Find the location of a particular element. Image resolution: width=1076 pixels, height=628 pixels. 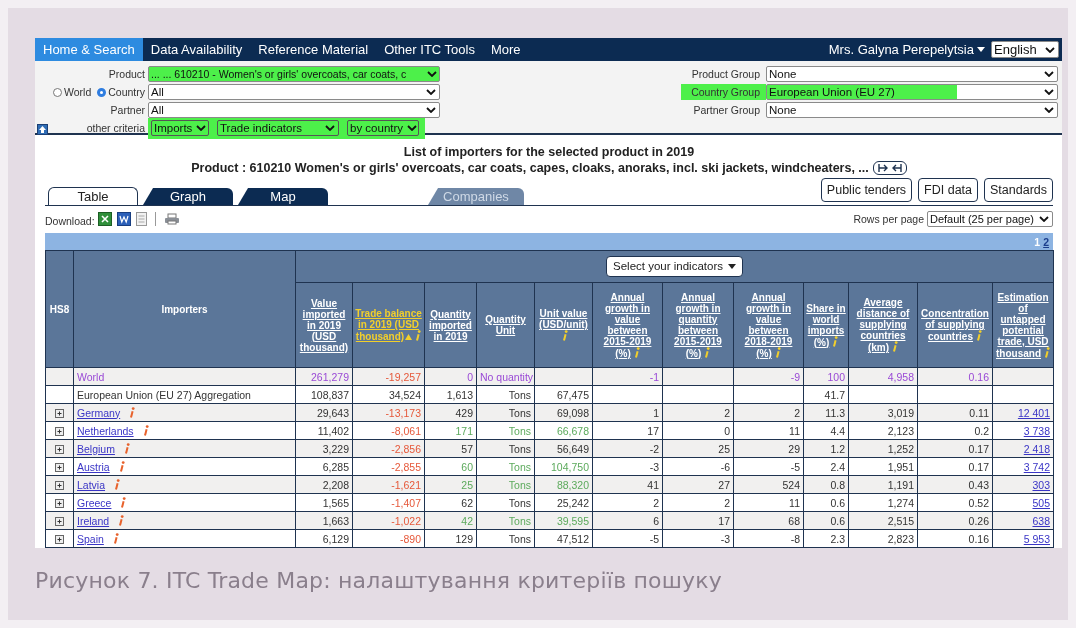

country-link: Germany is located at coordinates (99, 412).